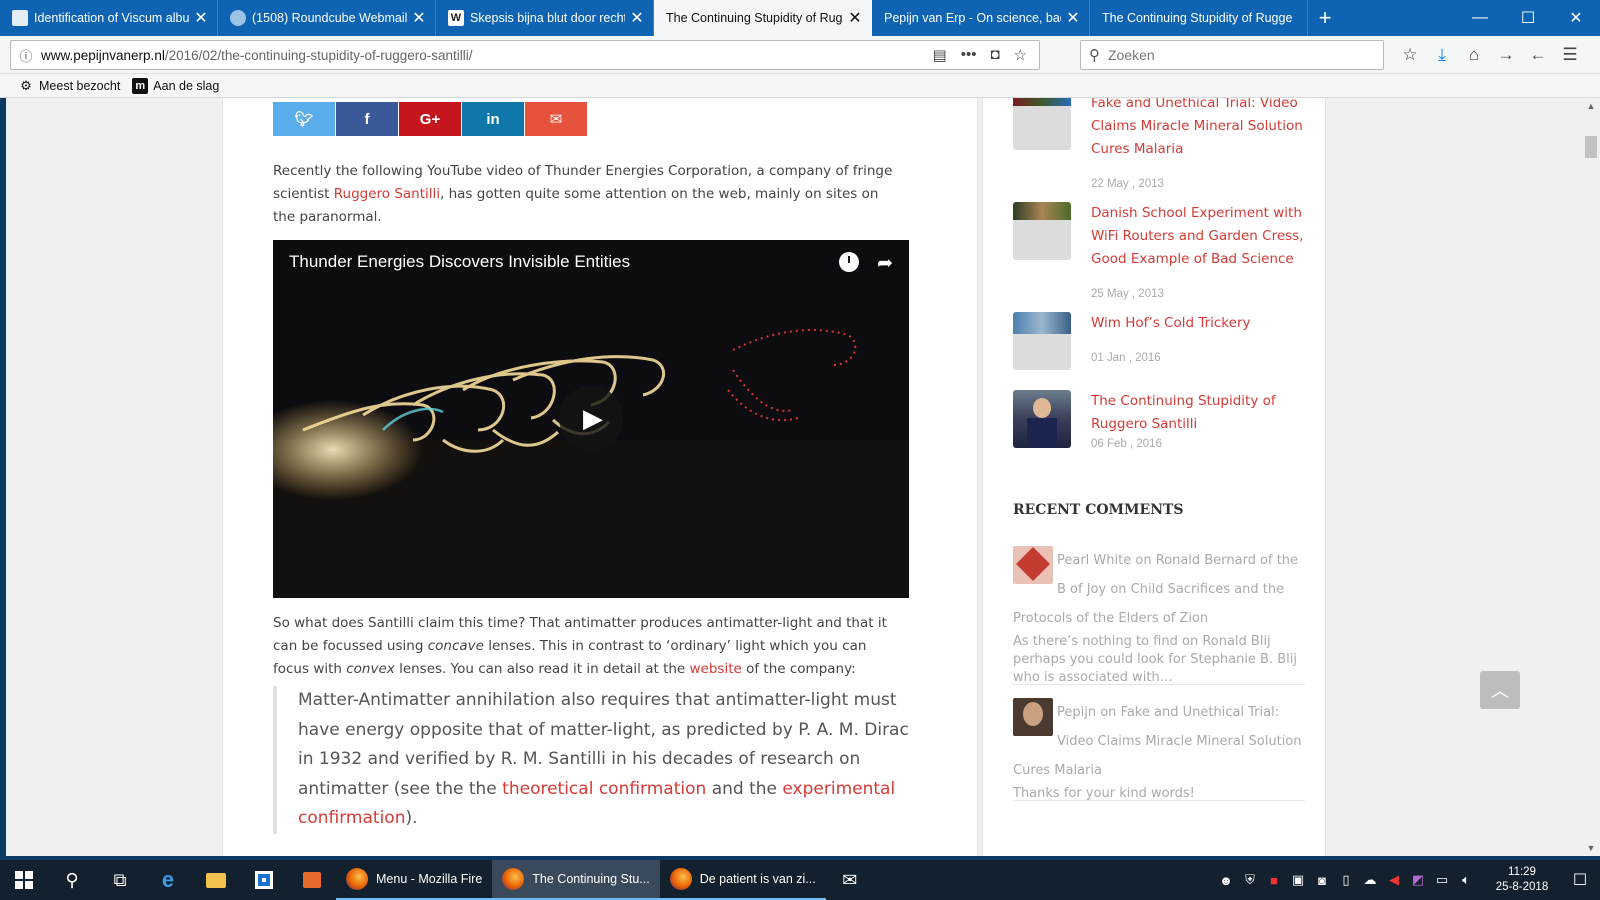 This screenshot has width=1600, height=900. Describe the element at coordinates (1522, 872) in the screenshot. I see `clock-time: 11:29` at that location.